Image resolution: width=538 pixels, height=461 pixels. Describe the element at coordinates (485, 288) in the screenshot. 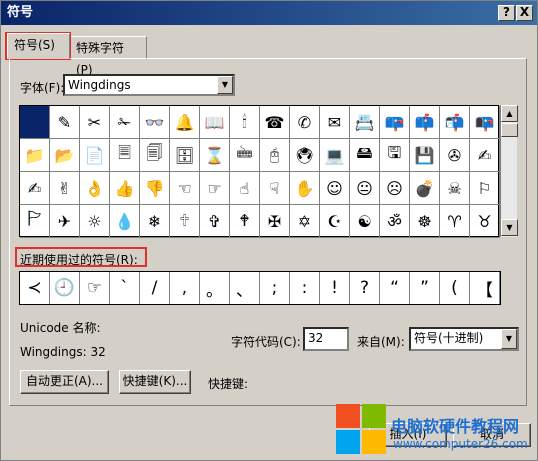

I see `recent-symbol-cell: 【` at that location.